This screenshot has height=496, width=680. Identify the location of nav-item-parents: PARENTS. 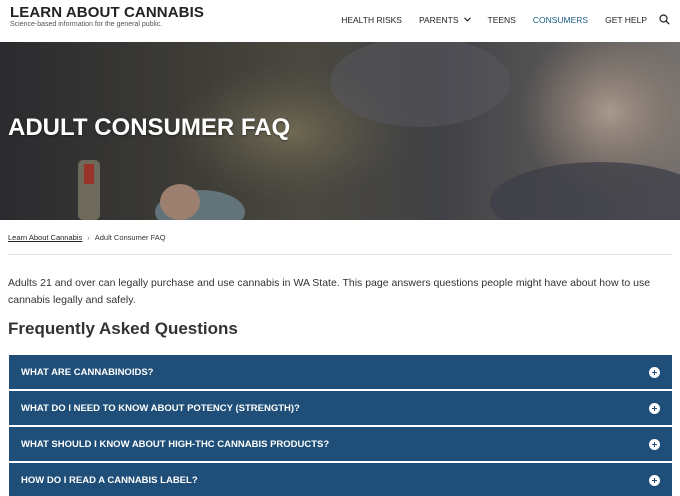
(445, 20).